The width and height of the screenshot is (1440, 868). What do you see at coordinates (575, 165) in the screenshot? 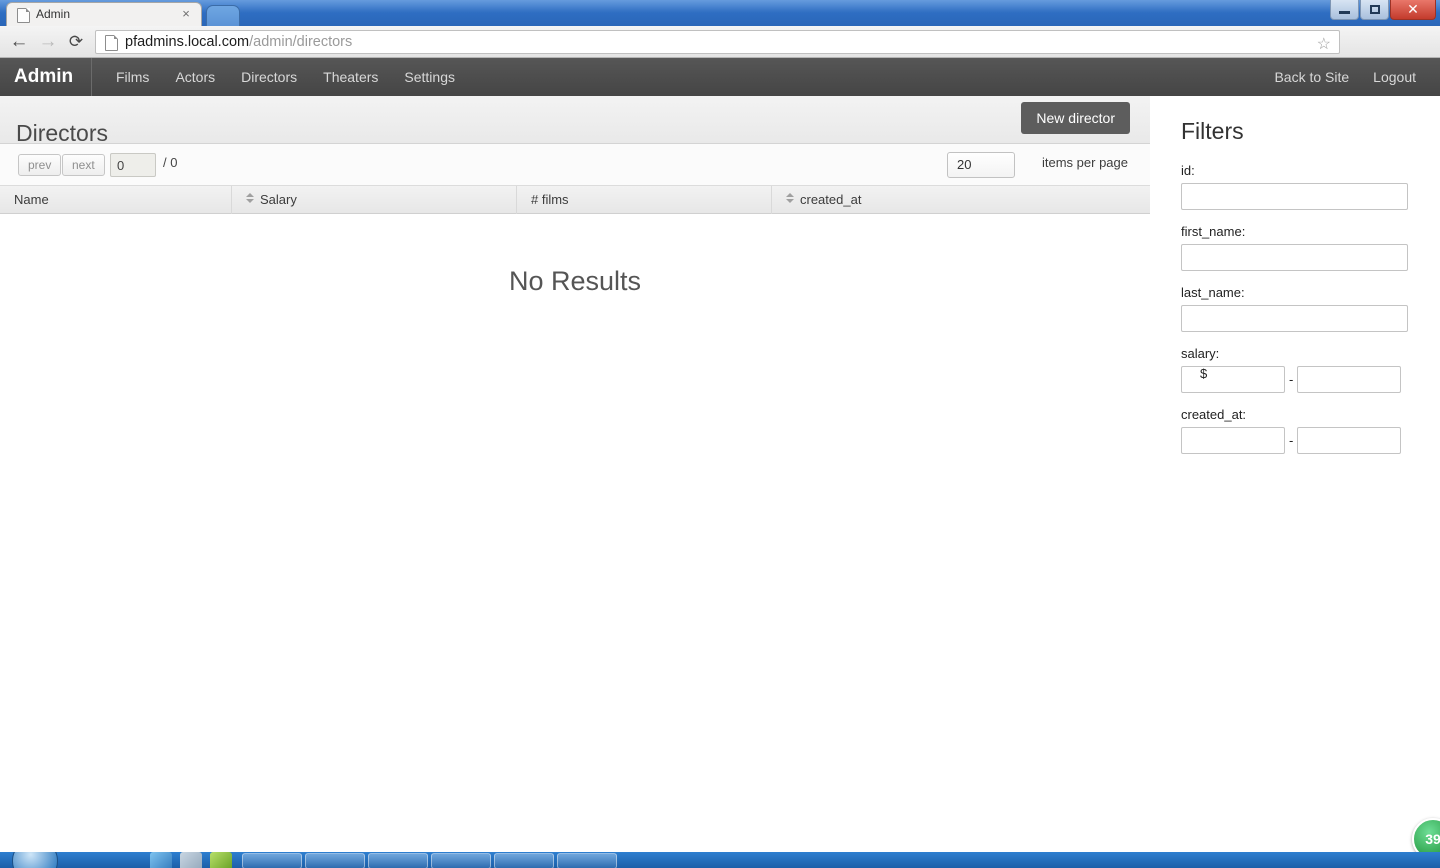
I see `pagination-bar: prev next / 0 20 items per page` at bounding box center [575, 165].